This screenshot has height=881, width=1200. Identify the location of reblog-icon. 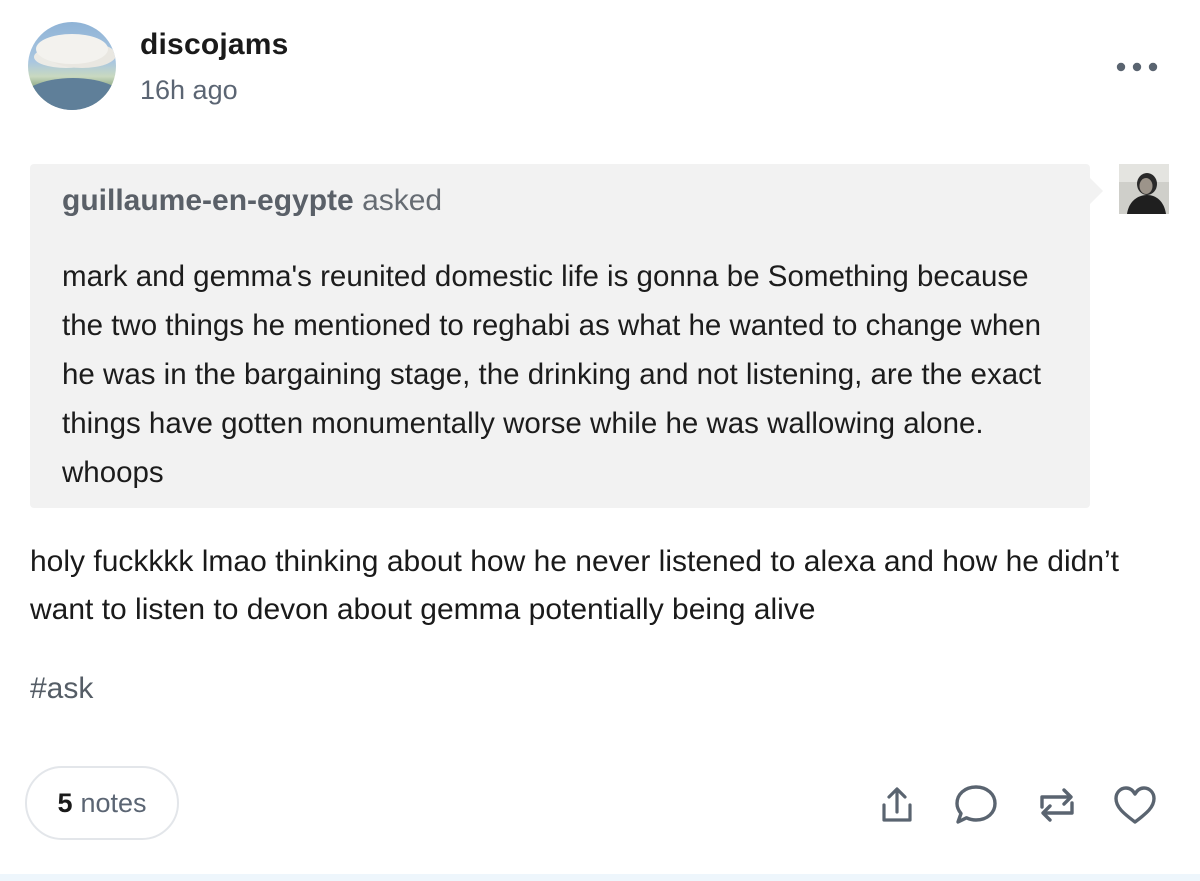
(1057, 805).